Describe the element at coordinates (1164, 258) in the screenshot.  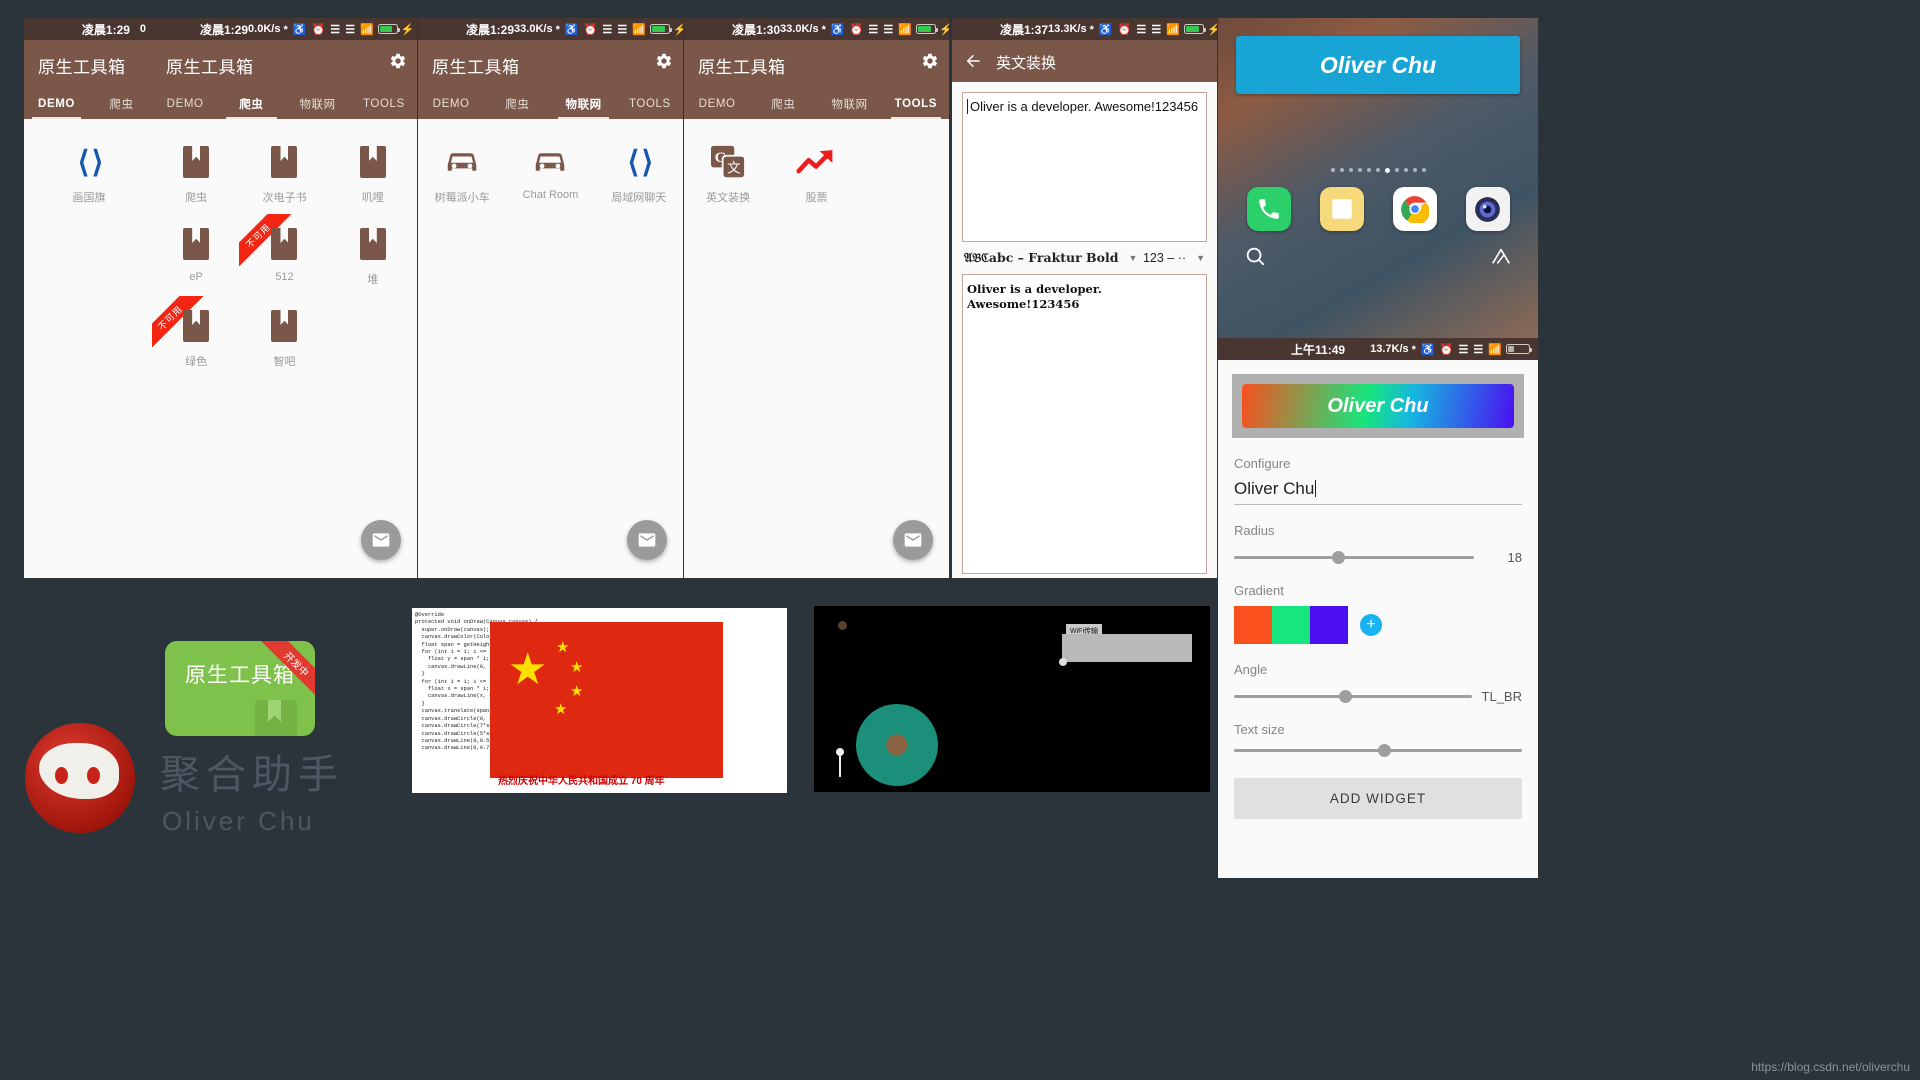
I see `number-select-value: 123 – ··` at that location.